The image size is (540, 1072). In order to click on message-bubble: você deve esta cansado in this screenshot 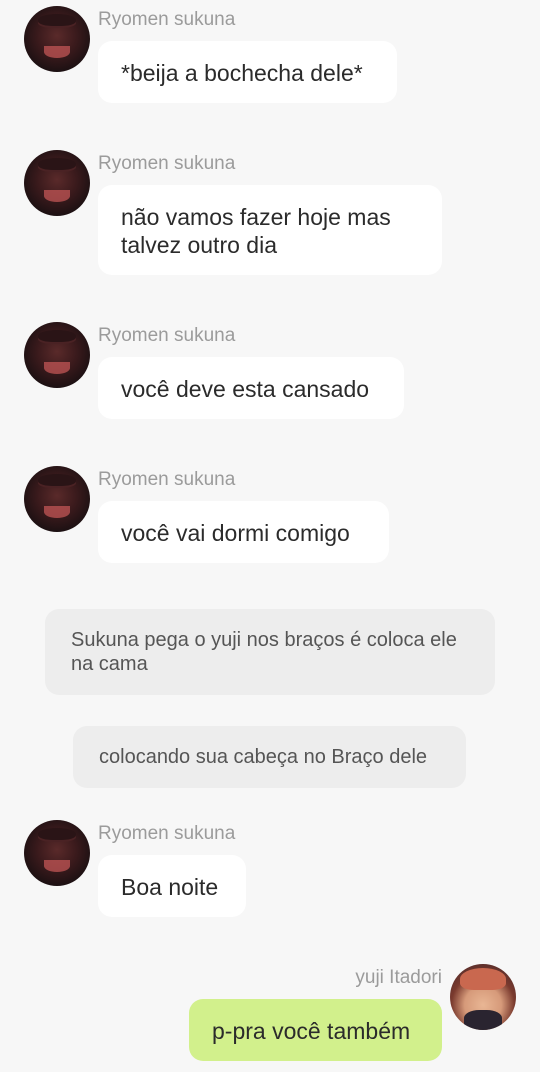, I will do `click(251, 388)`.